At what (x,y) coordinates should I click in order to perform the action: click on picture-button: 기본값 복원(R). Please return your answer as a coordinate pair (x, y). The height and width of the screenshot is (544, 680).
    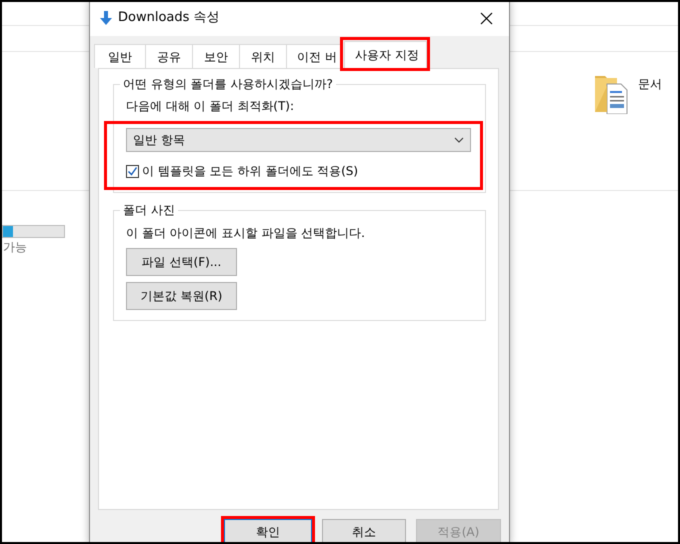
    Looking at the image, I should click on (181, 296).